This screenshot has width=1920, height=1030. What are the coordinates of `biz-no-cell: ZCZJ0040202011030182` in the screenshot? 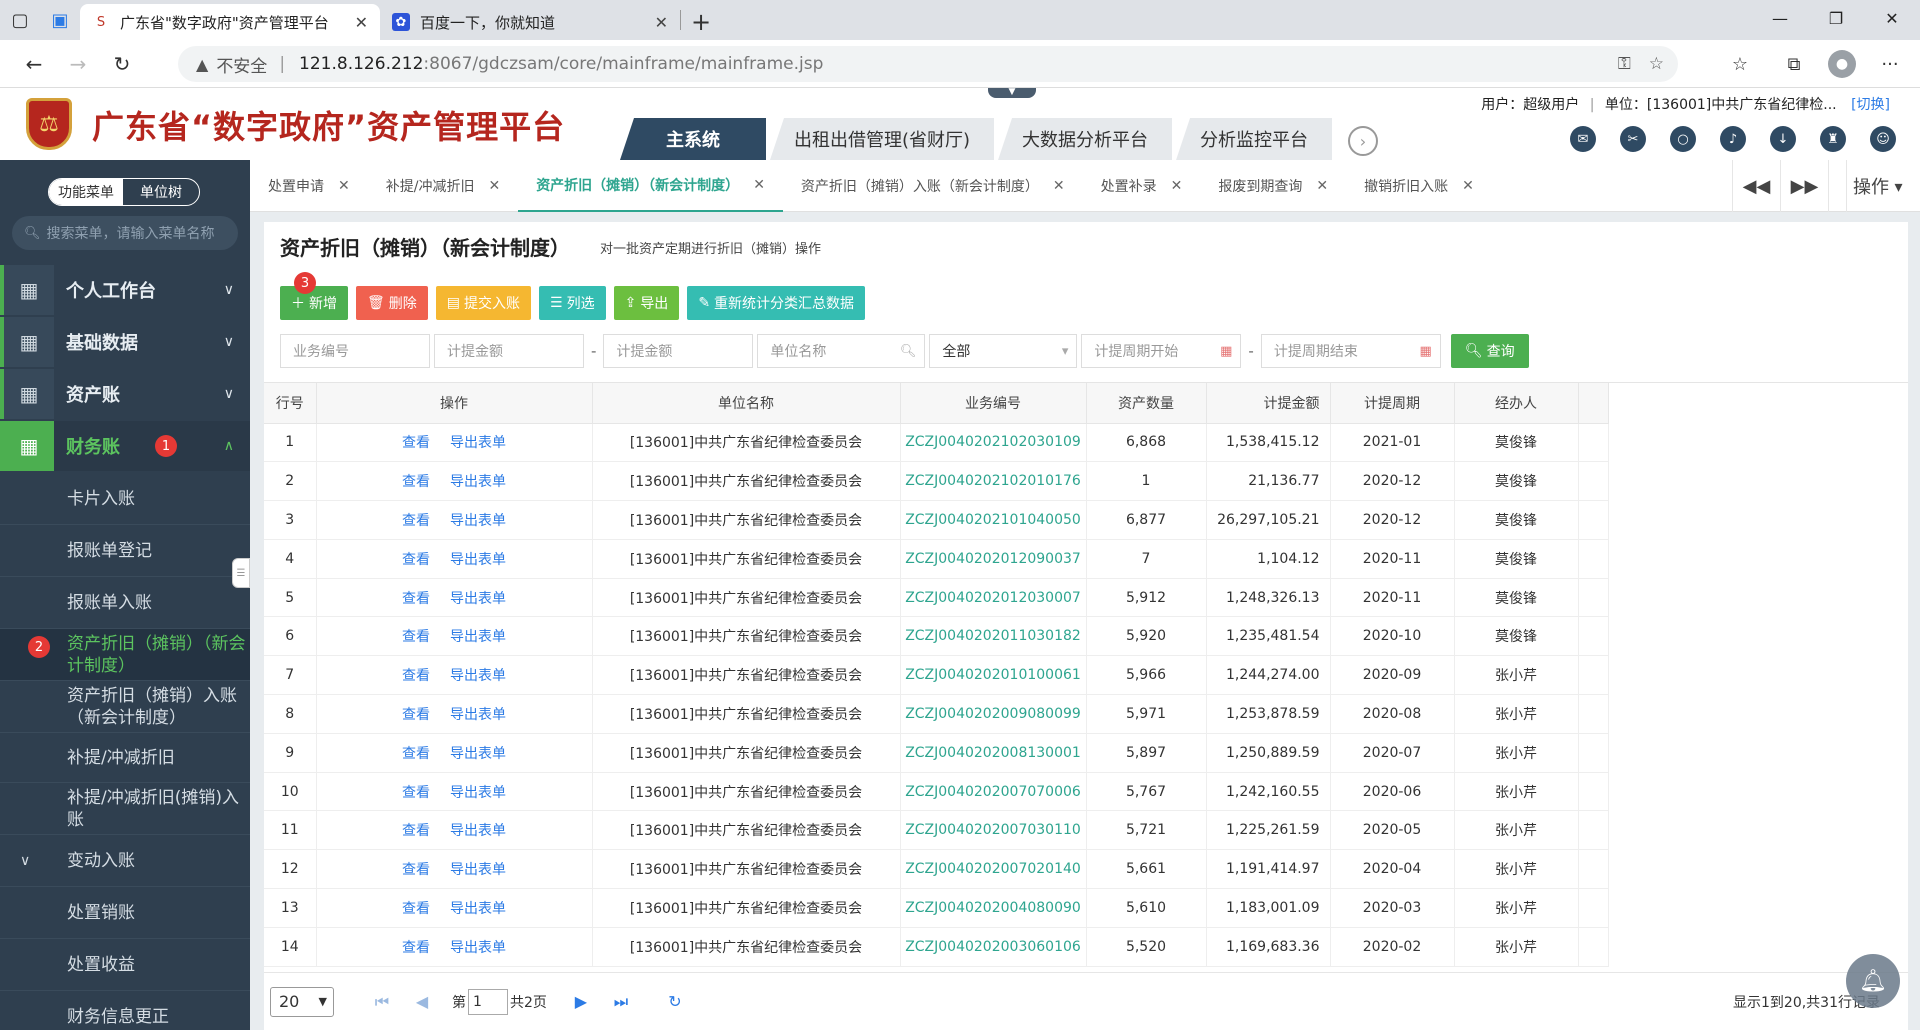 It's located at (993, 636).